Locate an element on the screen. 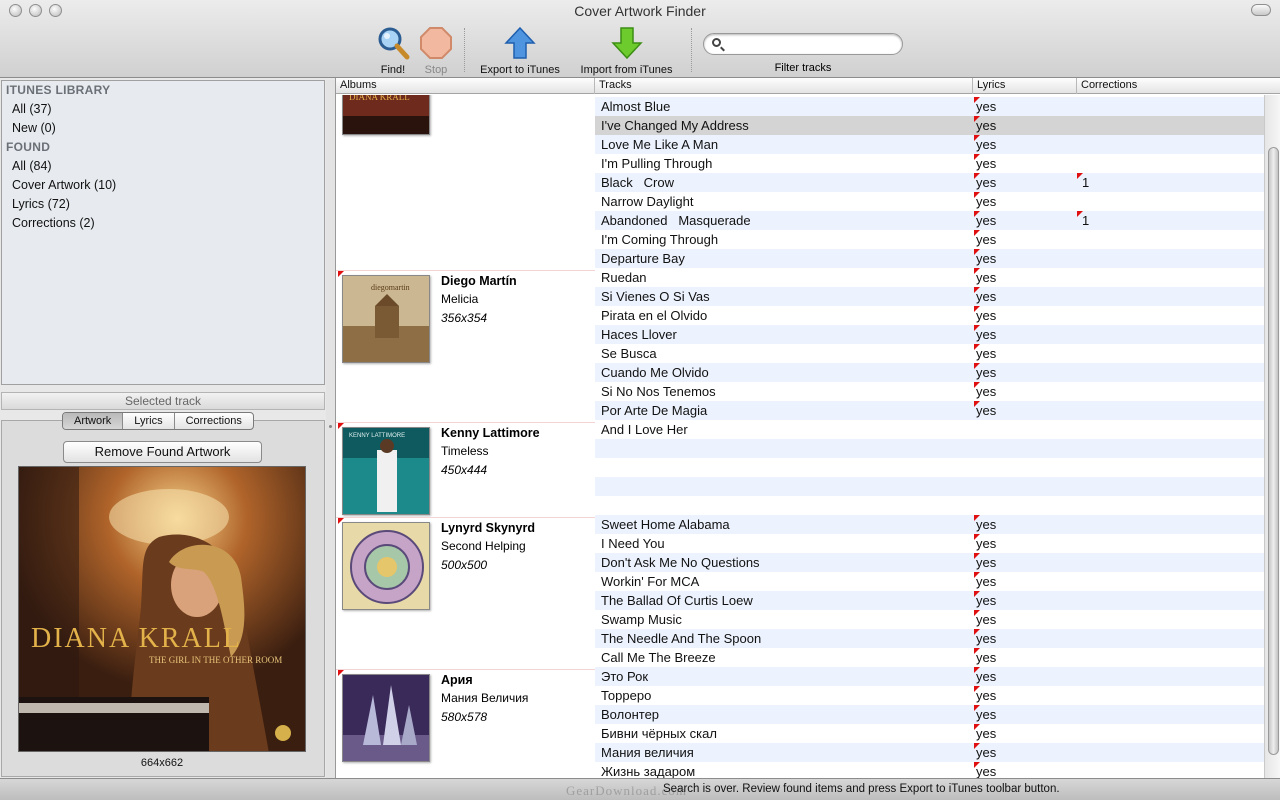 The width and height of the screenshot is (1280, 800). stop-button: Stop is located at coordinates (436, 51).